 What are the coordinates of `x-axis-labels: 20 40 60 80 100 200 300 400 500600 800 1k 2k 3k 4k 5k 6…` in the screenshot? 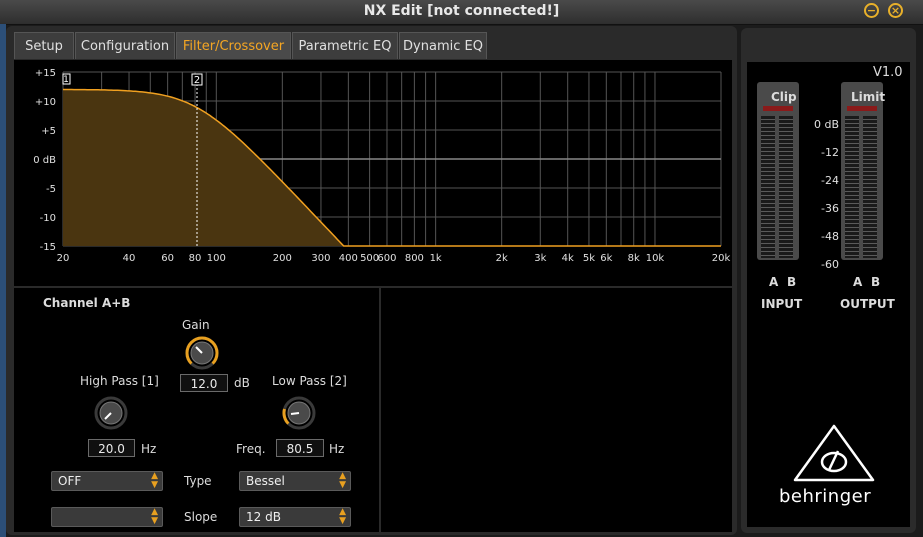 It's located at (394, 258).